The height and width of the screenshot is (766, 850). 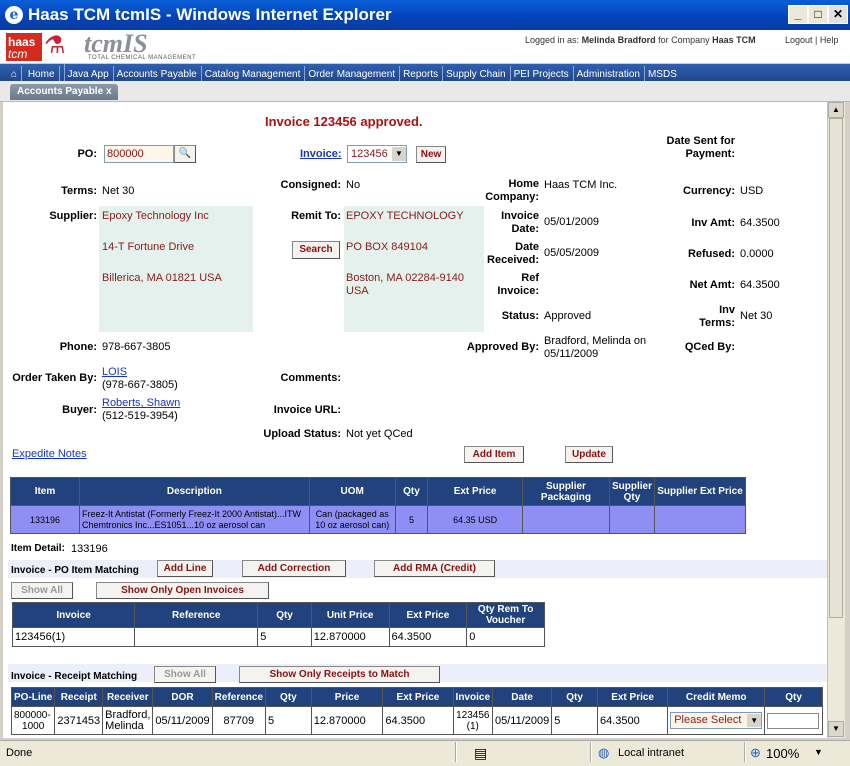 What do you see at coordinates (74, 676) in the screenshot?
I see `receipt-matching-title: Invoice - Receipt Matching` at bounding box center [74, 676].